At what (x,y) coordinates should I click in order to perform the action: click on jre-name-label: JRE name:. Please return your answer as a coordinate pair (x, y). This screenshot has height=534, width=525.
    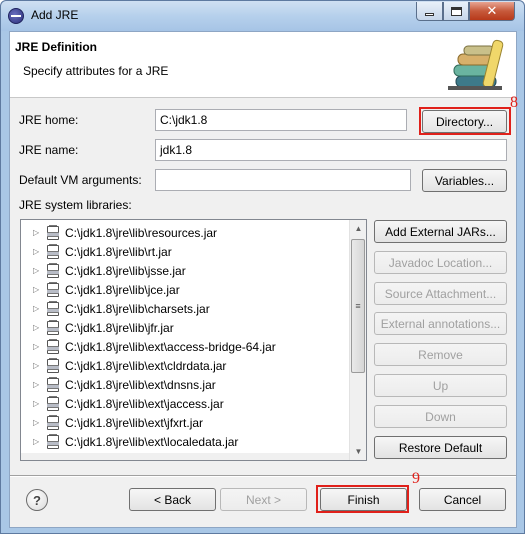
    Looking at the image, I should click on (49, 150).